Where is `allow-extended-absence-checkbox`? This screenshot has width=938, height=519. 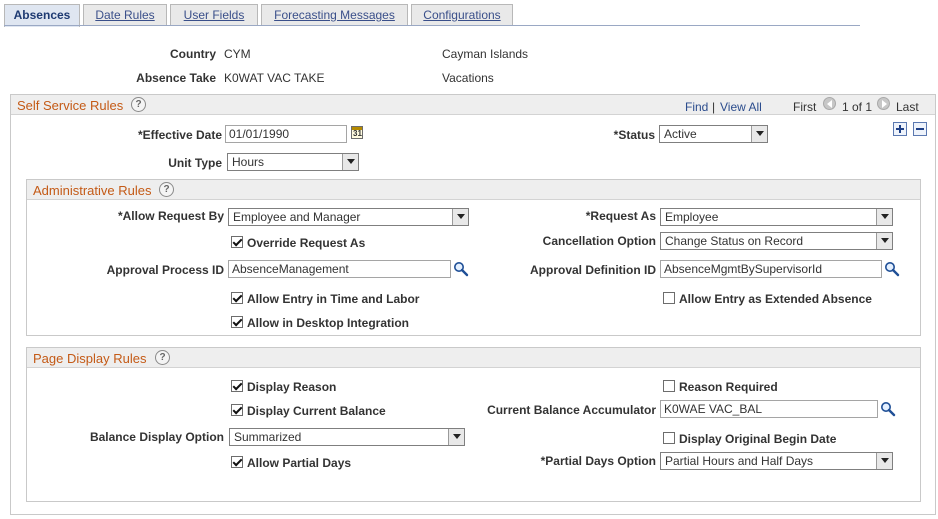 allow-extended-absence-checkbox is located at coordinates (669, 298).